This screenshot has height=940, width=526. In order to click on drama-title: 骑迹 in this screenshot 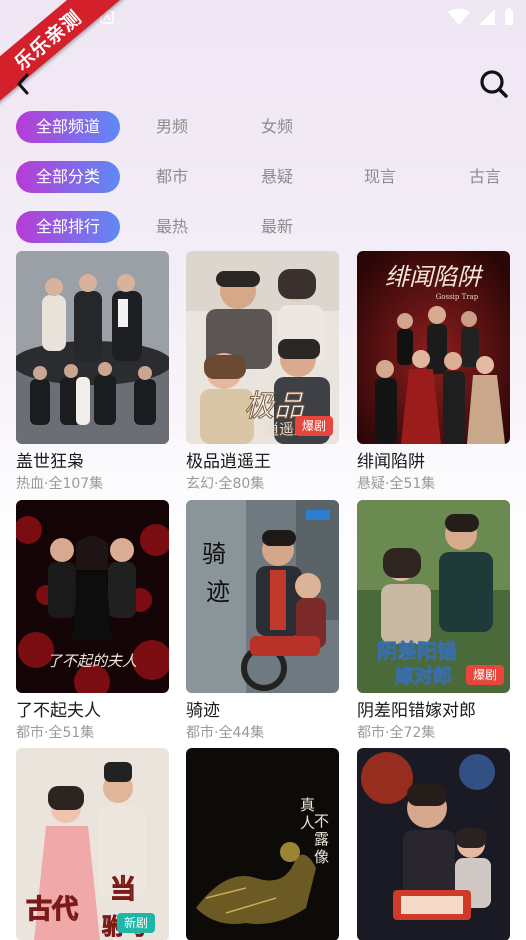, I will do `click(203, 711)`.